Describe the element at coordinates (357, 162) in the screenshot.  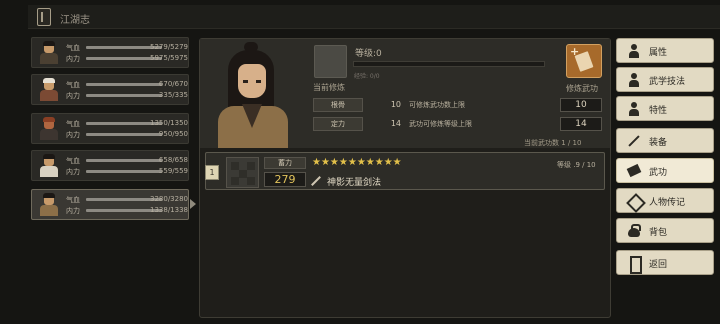
I see `skill-stars: ★★★★★★★★★★` at that location.